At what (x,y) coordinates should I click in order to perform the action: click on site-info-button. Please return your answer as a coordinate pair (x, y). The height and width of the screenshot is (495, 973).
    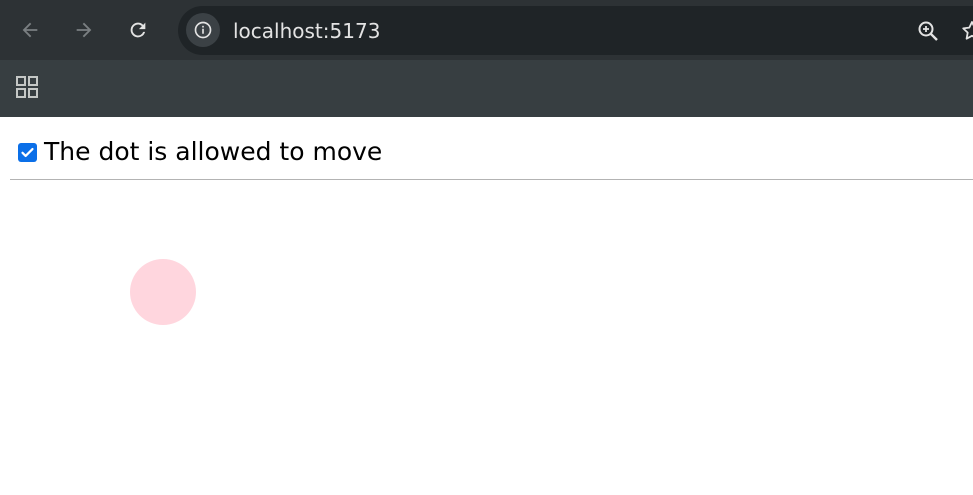
    Looking at the image, I should click on (203, 30).